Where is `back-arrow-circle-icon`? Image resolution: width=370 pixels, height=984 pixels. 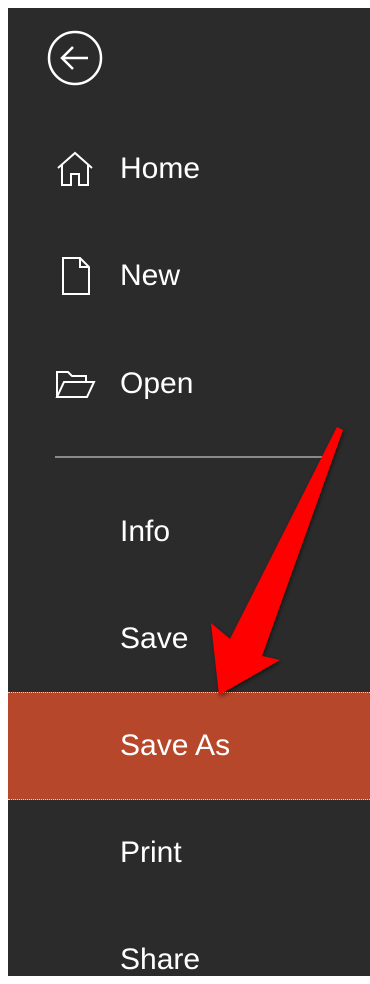 back-arrow-circle-icon is located at coordinates (75, 58).